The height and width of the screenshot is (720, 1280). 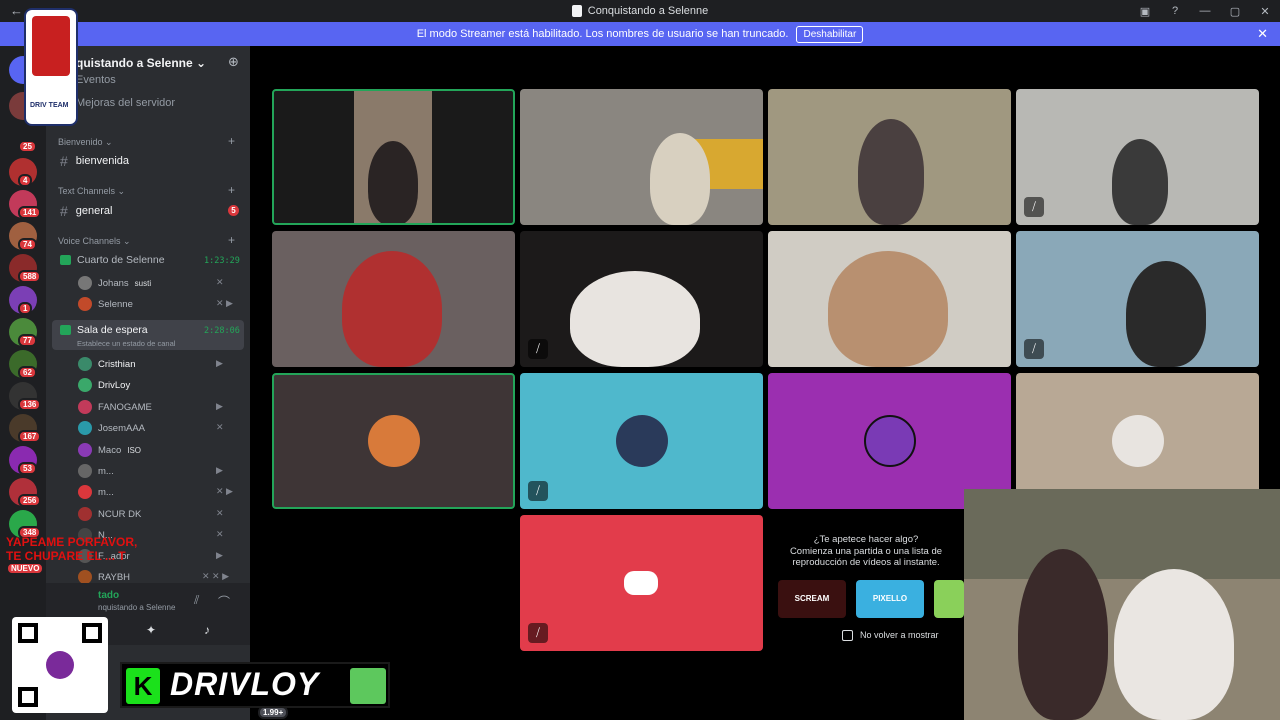 I want to click on driv-team-logo: DRIV TEAM, so click(x=51, y=67).